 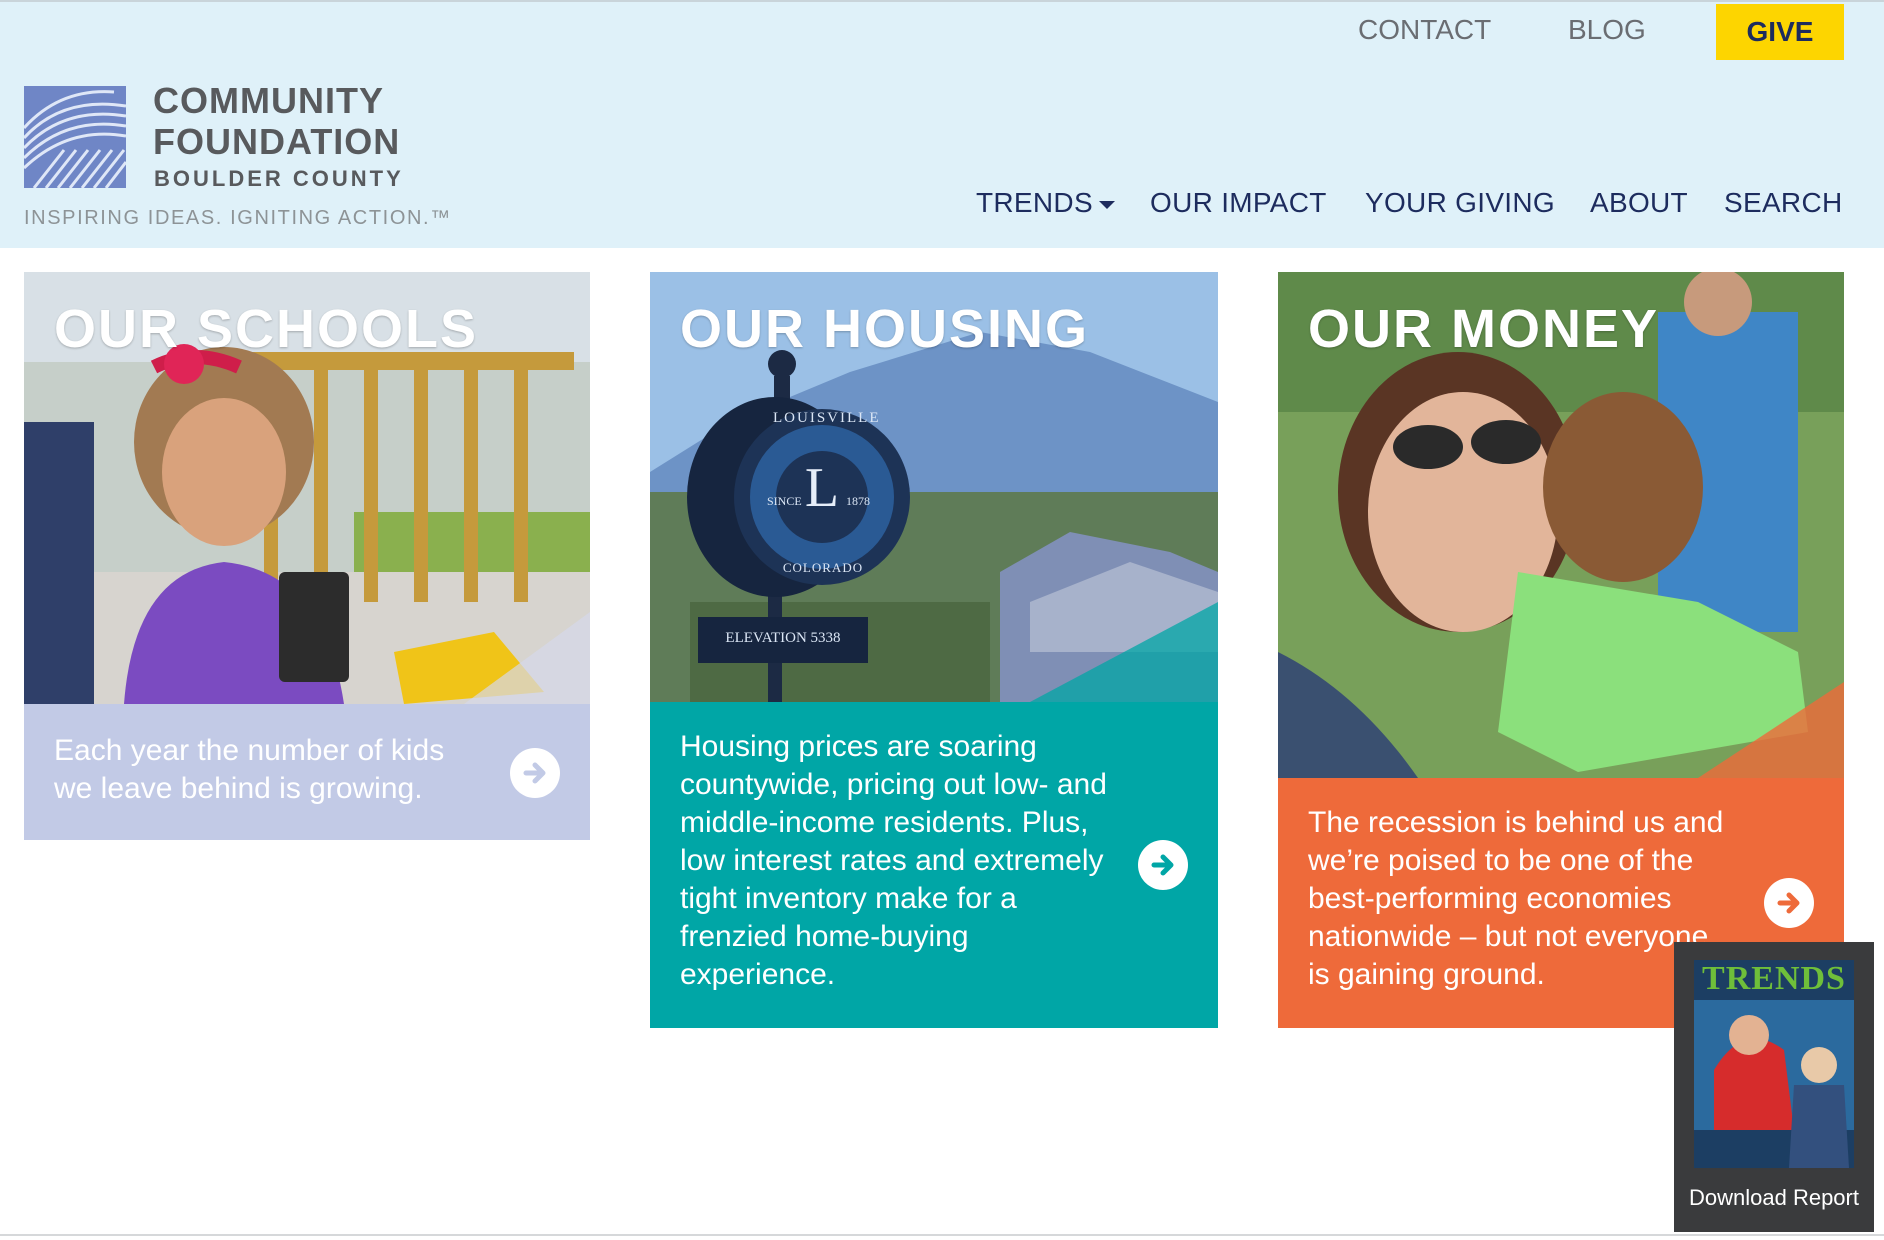 I want to click on report-cover-title: TRENDS, so click(x=1774, y=978).